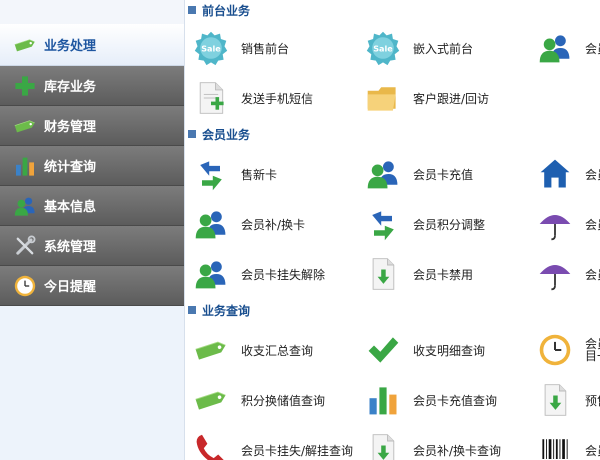 This screenshot has height=460, width=600. I want to click on menu-item-label: 销售前台, so click(265, 48).